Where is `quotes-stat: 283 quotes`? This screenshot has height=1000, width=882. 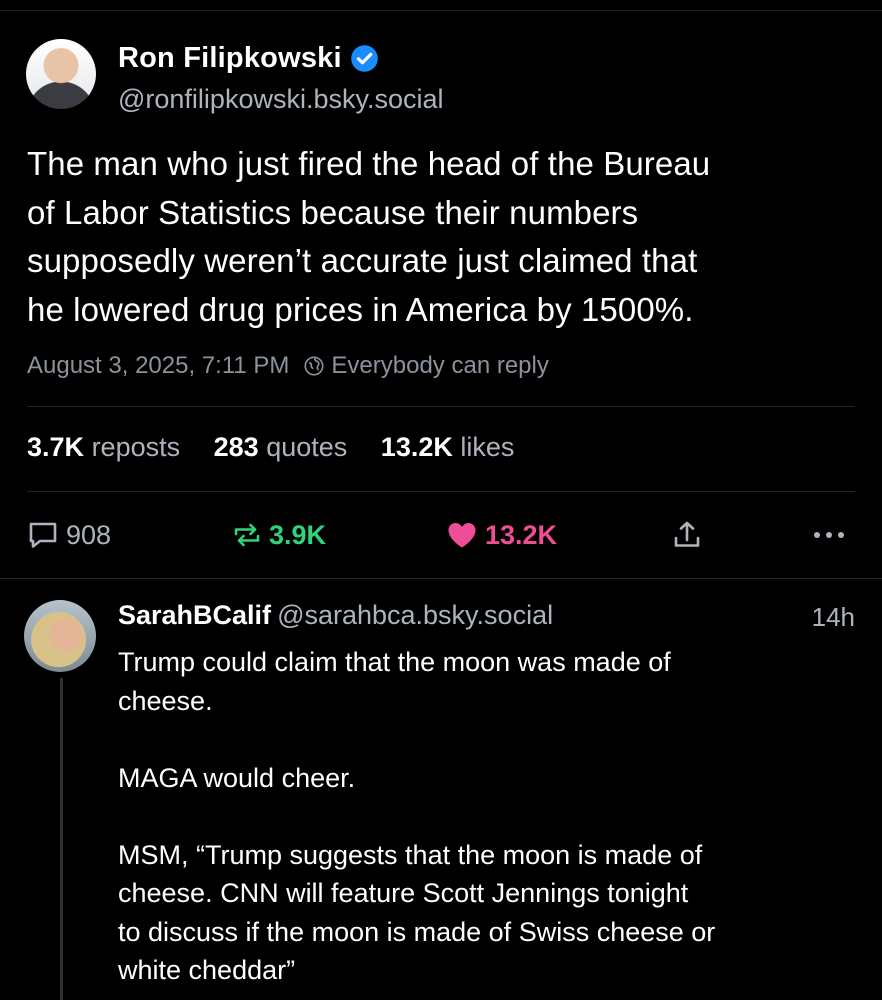 quotes-stat: 283 quotes is located at coordinates (281, 447).